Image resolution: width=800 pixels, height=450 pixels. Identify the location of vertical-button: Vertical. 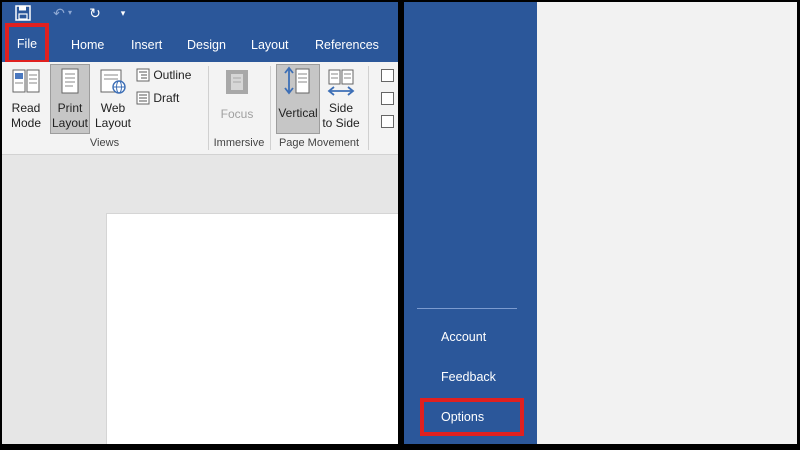
(298, 99).